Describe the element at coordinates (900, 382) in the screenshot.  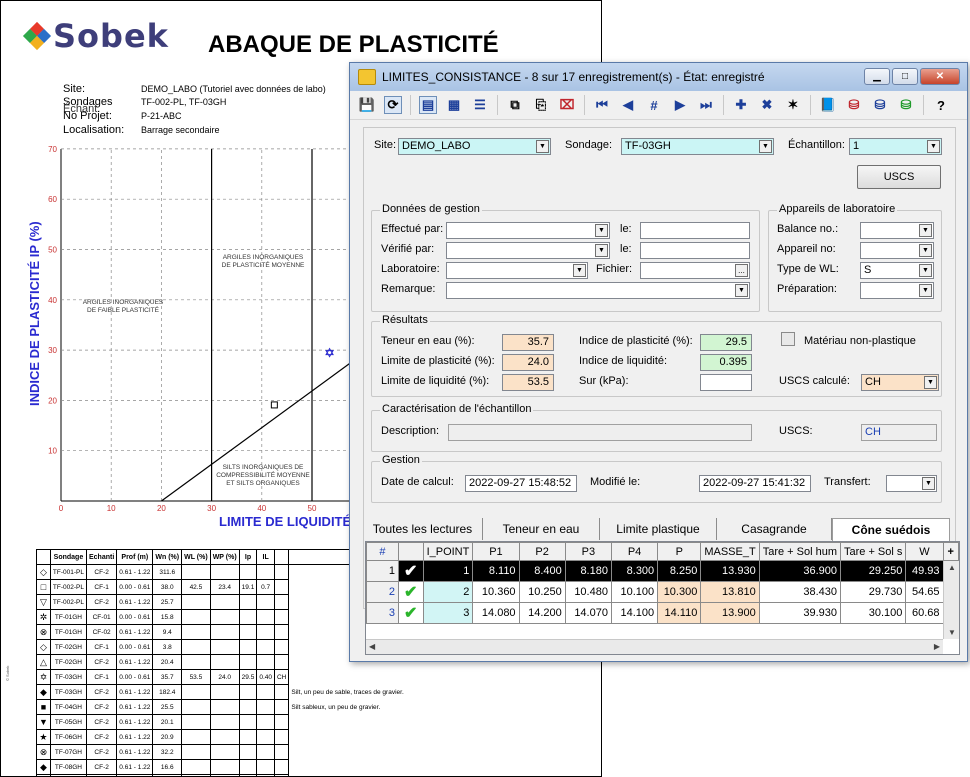
I see `uscs-calc-select: CH ▼` at that location.